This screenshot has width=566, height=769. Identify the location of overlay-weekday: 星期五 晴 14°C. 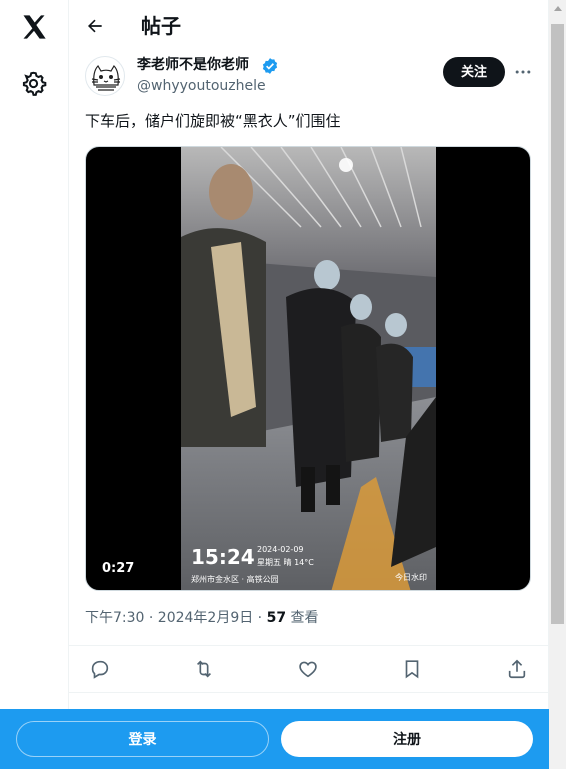
(285, 562).